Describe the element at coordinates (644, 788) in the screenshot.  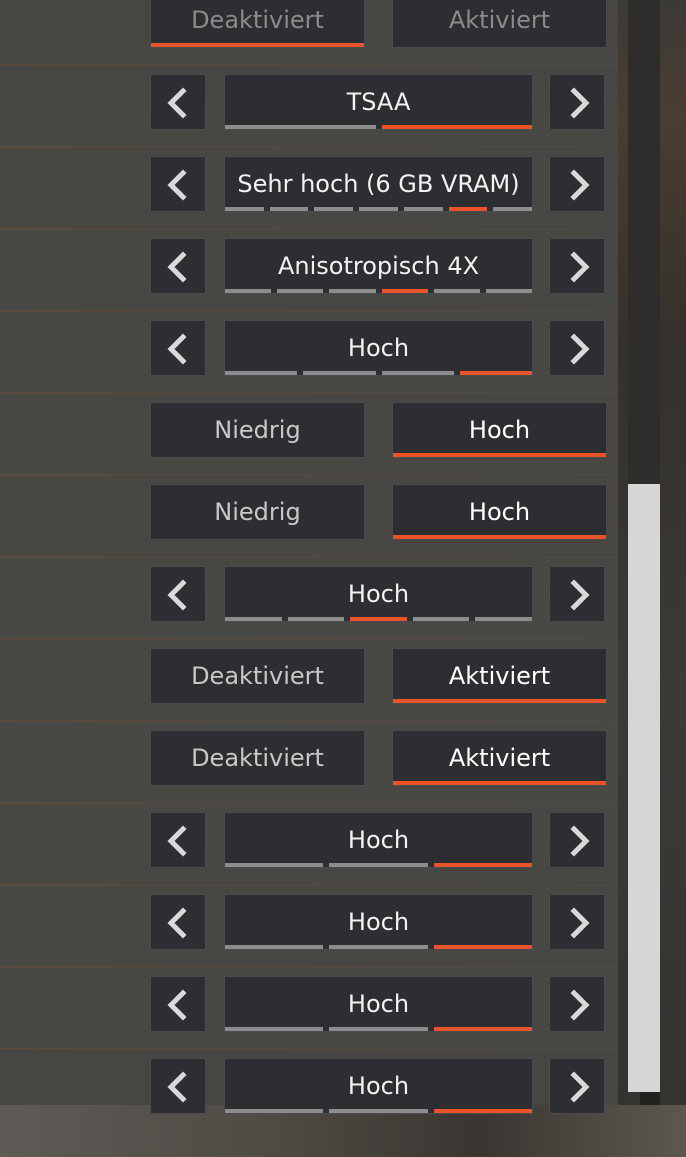
I see `scrollbar-thumb` at that location.